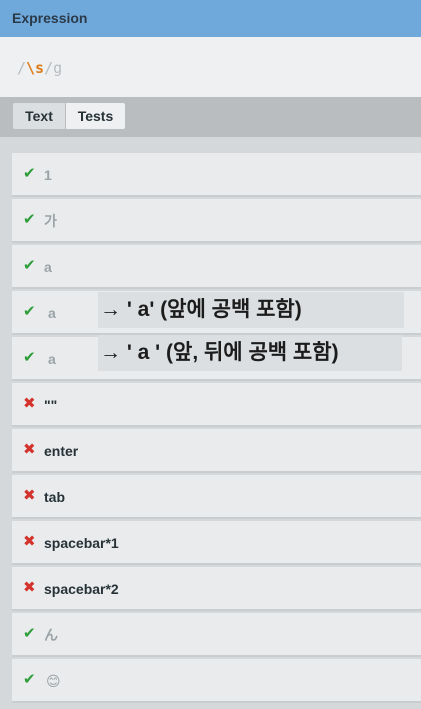 Image resolution: width=421 pixels, height=709 pixels. I want to click on expression-editor: /\s/g, so click(210, 67).